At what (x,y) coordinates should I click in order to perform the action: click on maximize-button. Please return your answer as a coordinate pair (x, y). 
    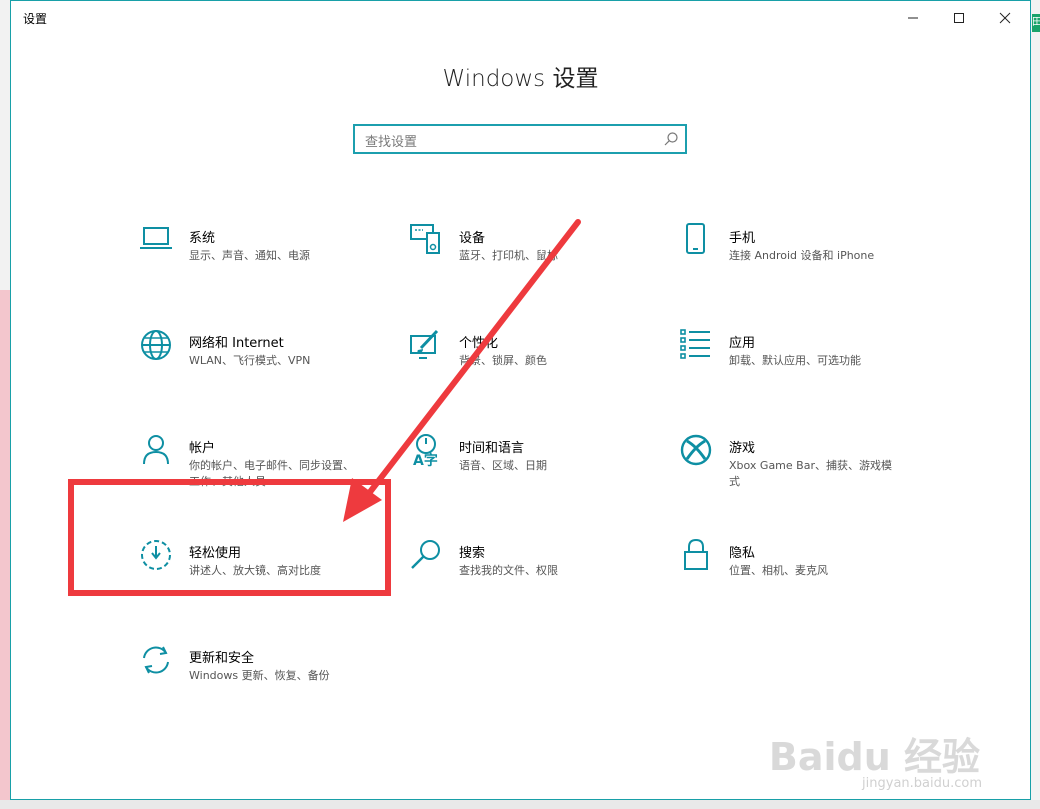
    Looking at the image, I should click on (959, 18).